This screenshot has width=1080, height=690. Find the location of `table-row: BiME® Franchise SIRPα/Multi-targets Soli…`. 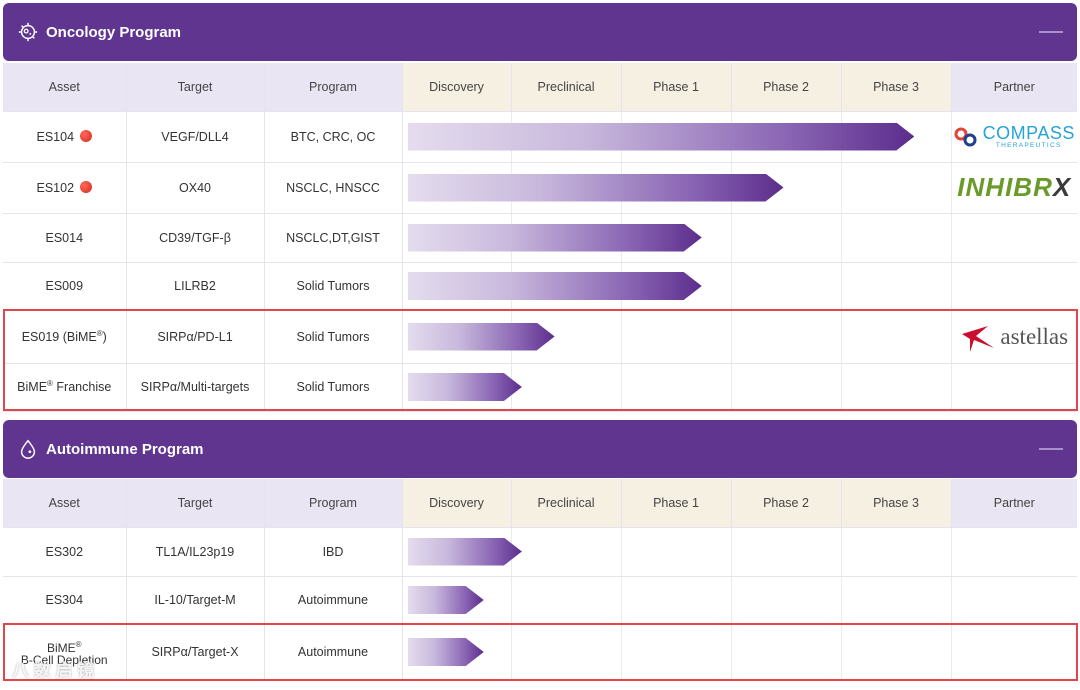

table-row: BiME® Franchise SIRPα/Multi-targets Soli… is located at coordinates (540, 387).